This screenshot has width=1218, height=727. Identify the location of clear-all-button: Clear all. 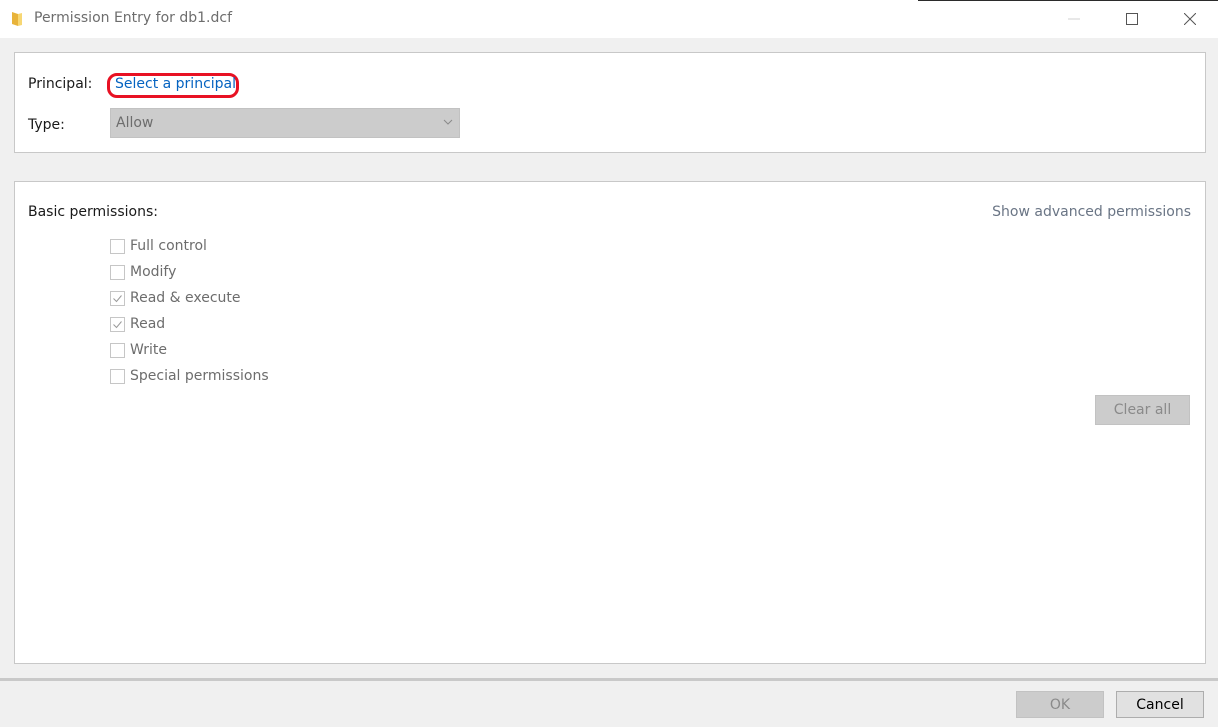
(1142, 410).